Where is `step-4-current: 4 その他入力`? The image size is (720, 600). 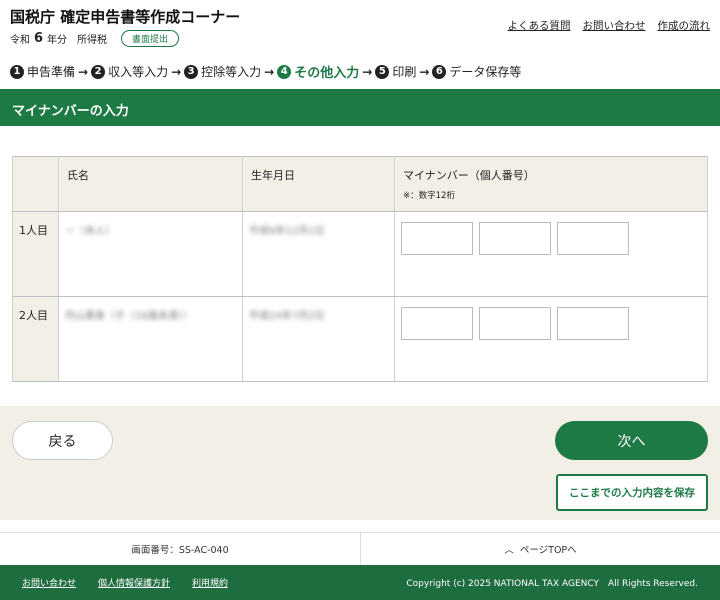
step-4-current: 4 その他入力 is located at coordinates (318, 71).